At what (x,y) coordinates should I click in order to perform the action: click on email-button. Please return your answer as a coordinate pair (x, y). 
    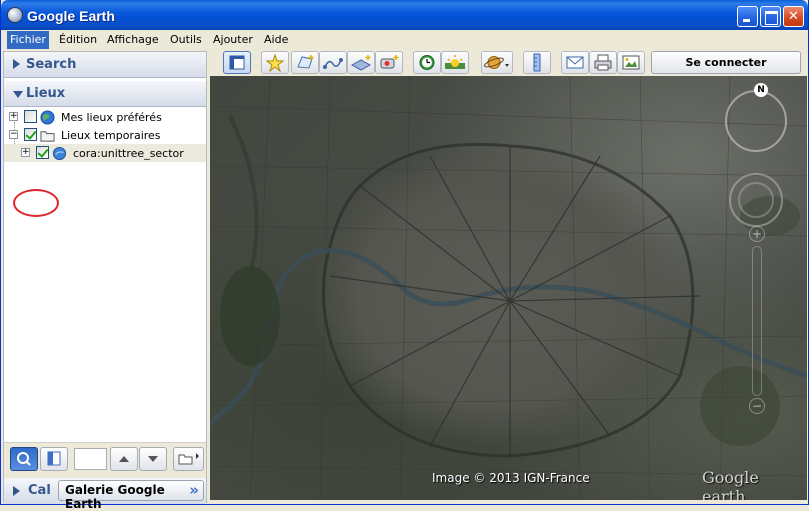
    Looking at the image, I should click on (575, 62).